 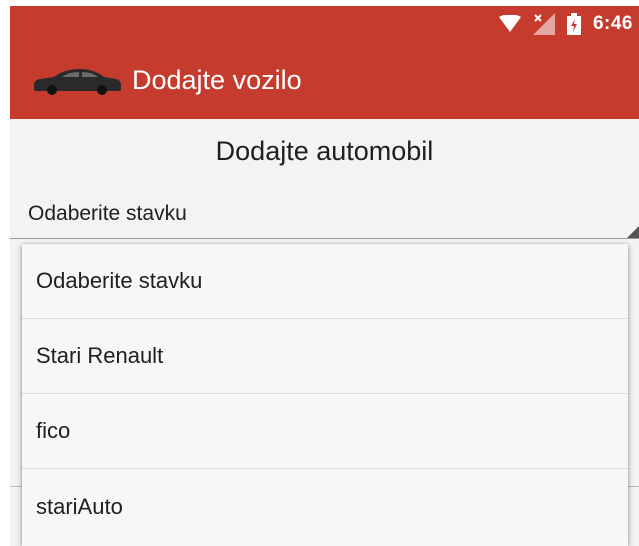 I want to click on dropdown-option: stariAuto, so click(x=325, y=506).